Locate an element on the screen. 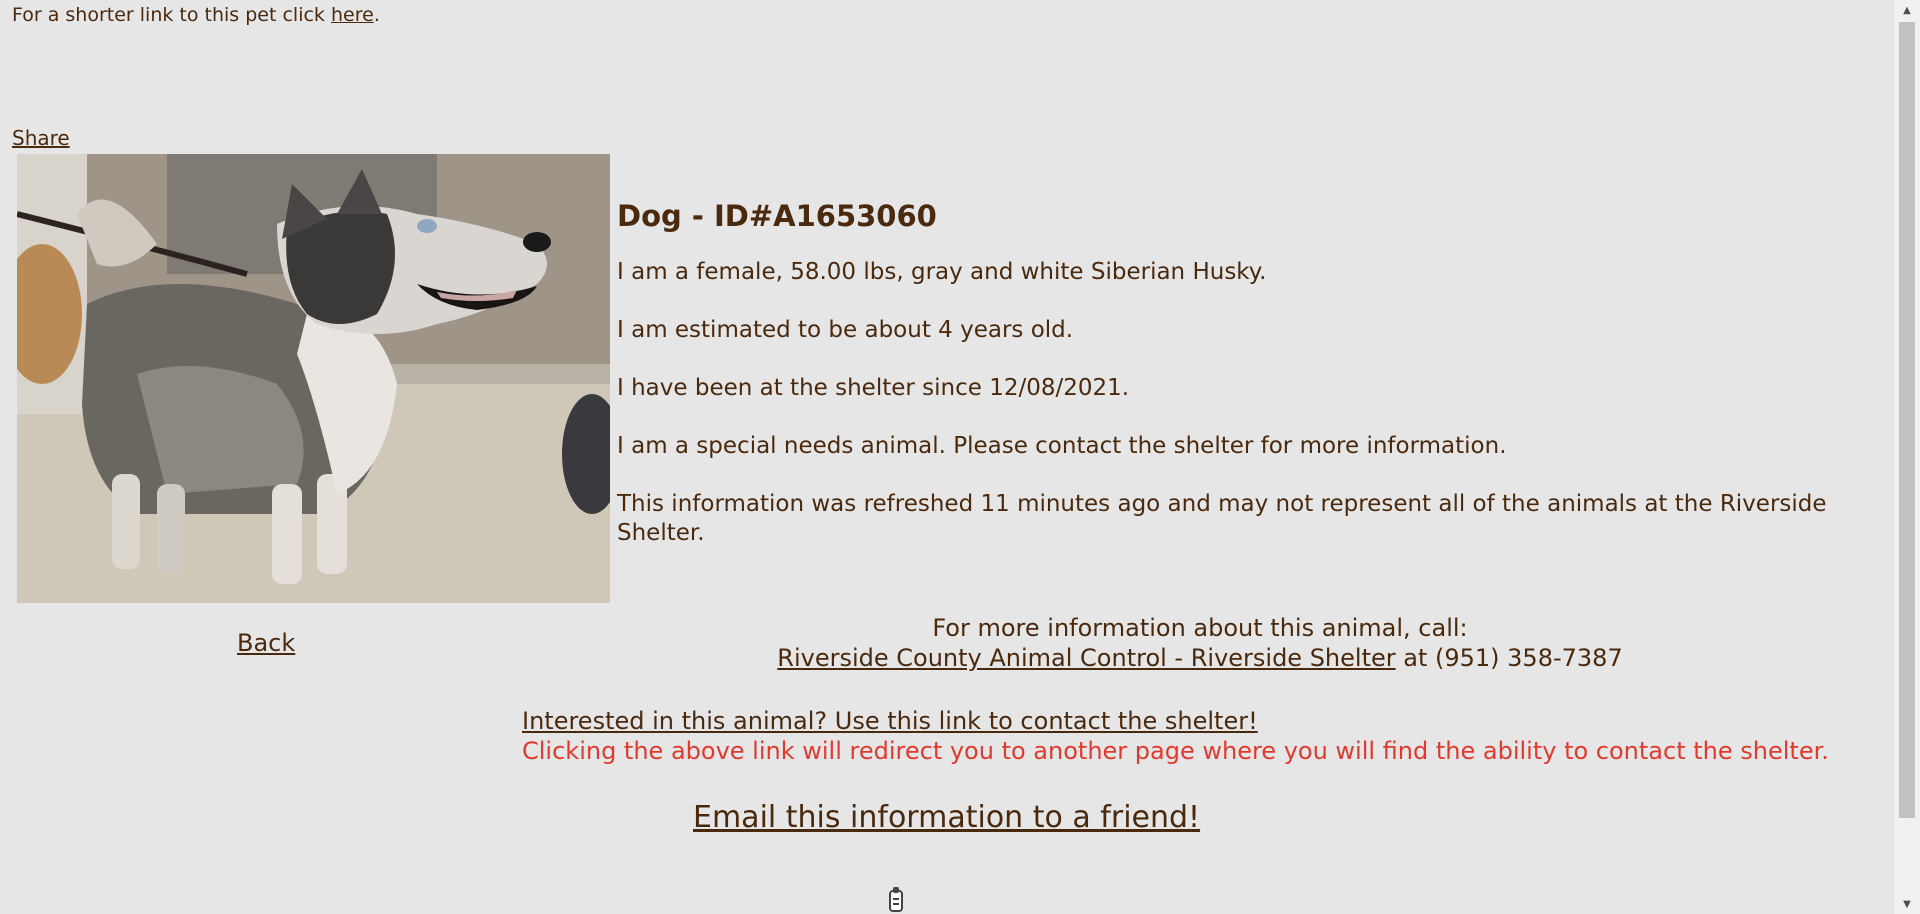 This screenshot has width=1920, height=914. share-widget-icon is located at coordinates (896, 899).